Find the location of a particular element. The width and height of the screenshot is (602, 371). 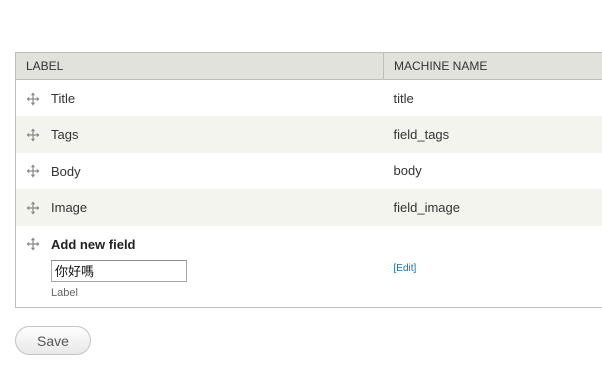

row-label: Tags is located at coordinates (65, 135).